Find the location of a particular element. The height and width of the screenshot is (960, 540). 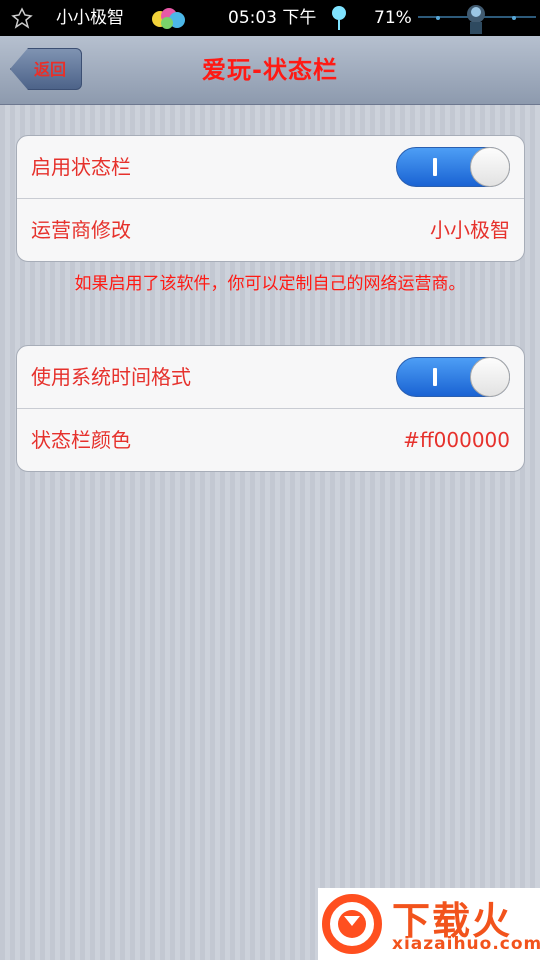

download-arrow-icon is located at coordinates (352, 921).